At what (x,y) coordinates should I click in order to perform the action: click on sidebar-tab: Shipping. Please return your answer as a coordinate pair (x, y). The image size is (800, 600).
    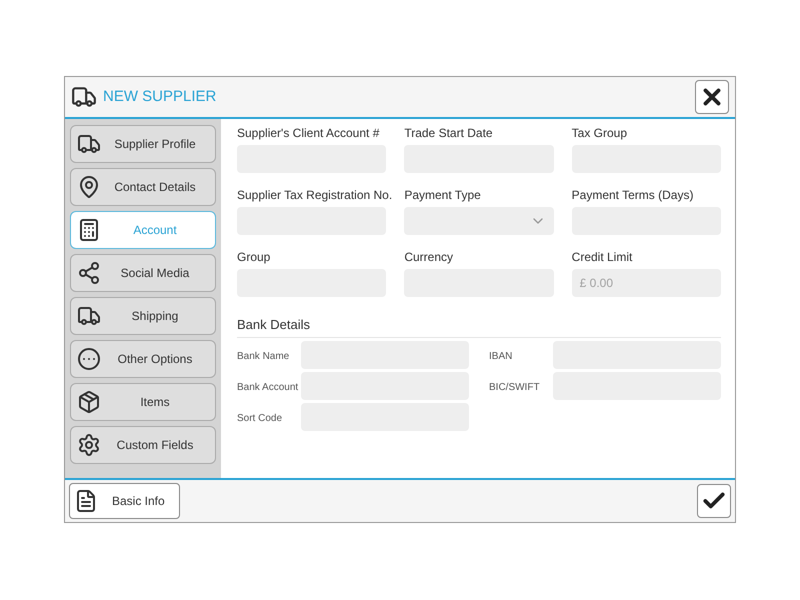
    Looking at the image, I should click on (143, 316).